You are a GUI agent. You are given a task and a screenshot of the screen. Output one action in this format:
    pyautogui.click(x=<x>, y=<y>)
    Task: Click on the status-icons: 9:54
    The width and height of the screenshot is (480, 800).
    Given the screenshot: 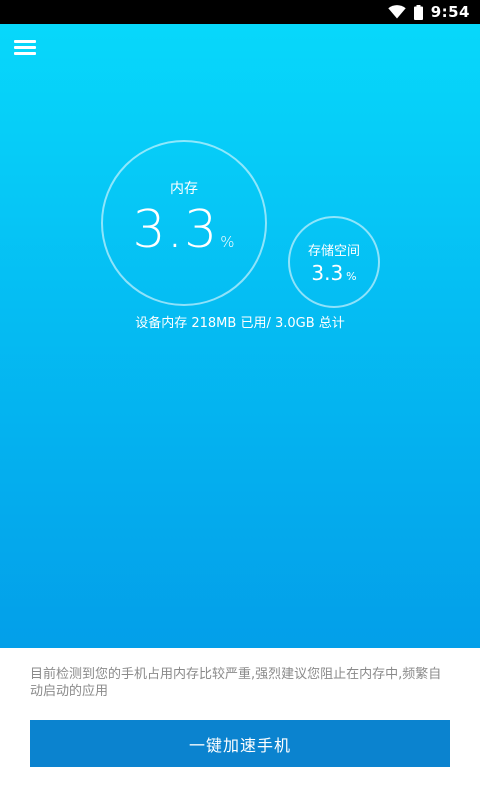 What is the action you would take?
    pyautogui.click(x=428, y=12)
    